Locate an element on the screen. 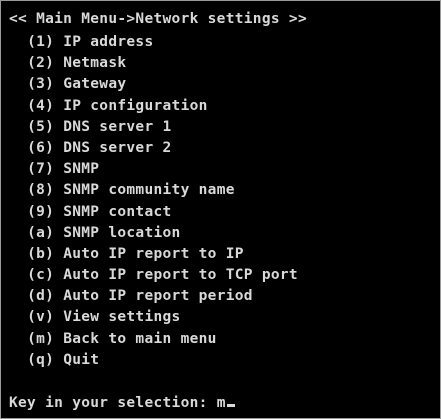 The image size is (441, 419). menu-item-key: (5) is located at coordinates (41, 126).